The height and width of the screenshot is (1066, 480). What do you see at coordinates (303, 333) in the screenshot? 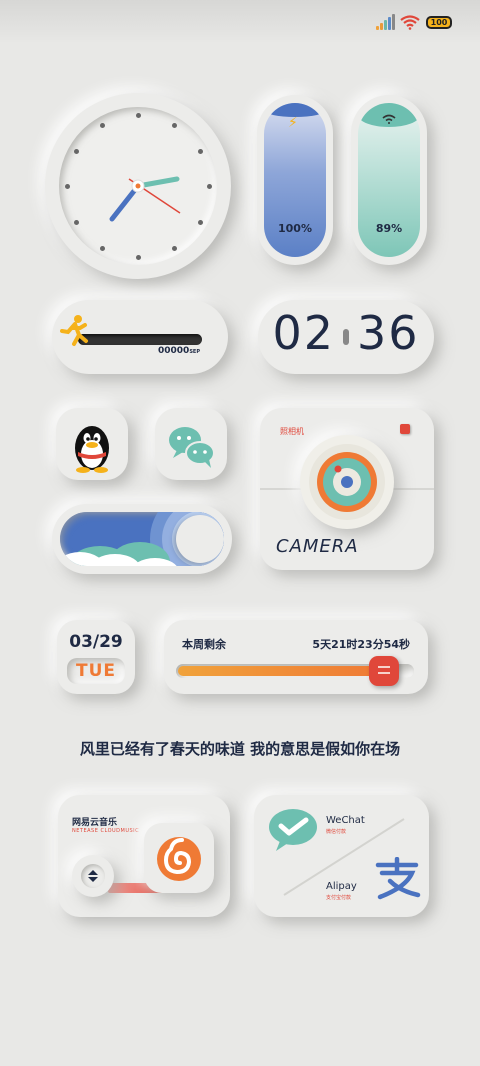
I see `time-hour: 02` at bounding box center [303, 333].